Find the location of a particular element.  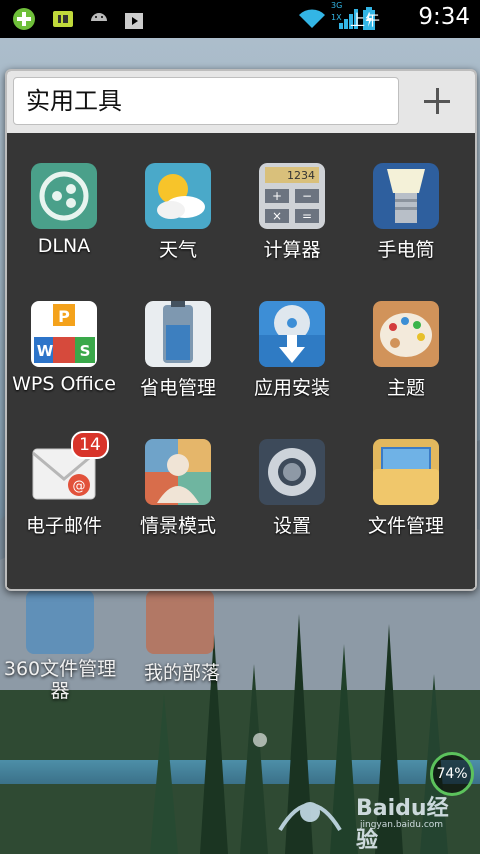

svg-text: W is located at coordinates (45, 351).